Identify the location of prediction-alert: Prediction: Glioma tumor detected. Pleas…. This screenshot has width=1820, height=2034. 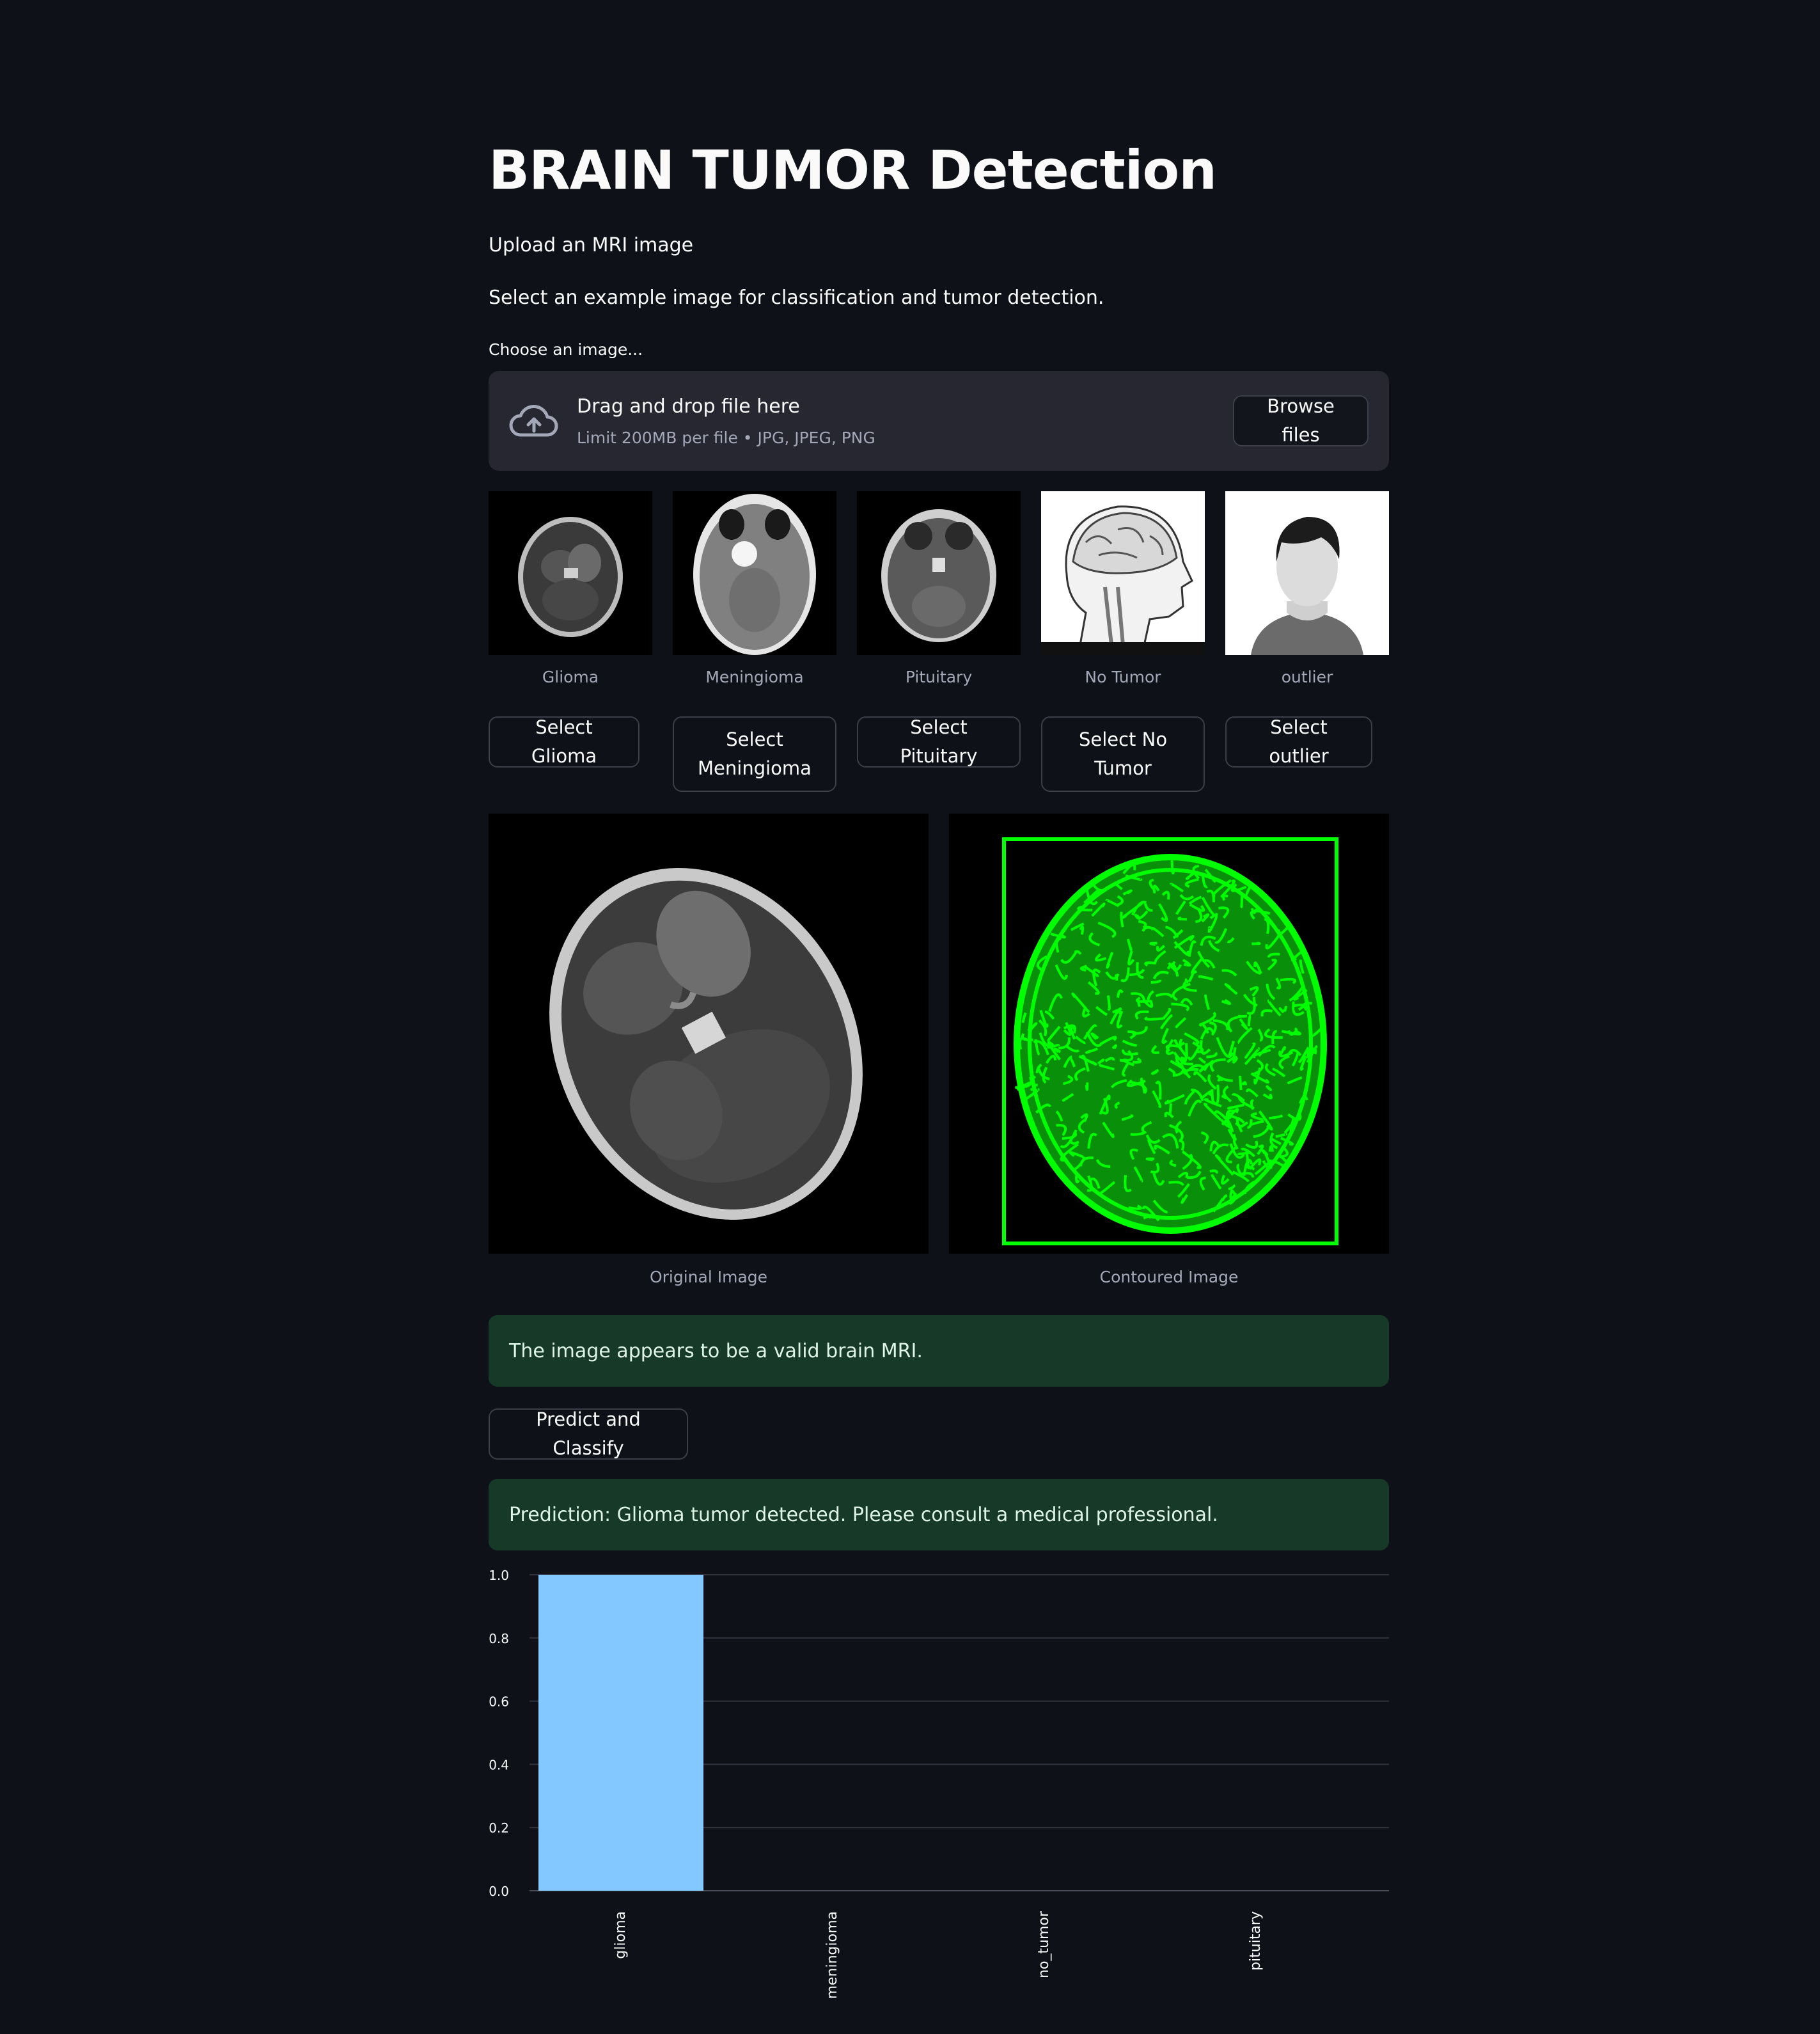
(939, 1514).